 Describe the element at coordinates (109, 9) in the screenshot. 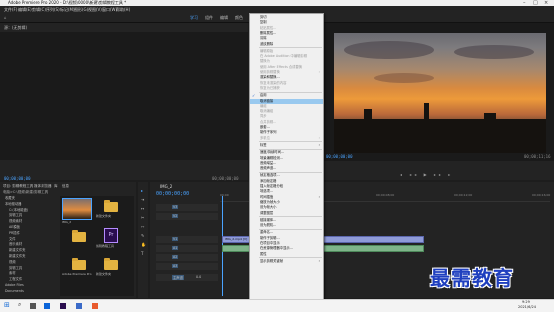

I see `menu-item: 窗口(W)` at that location.